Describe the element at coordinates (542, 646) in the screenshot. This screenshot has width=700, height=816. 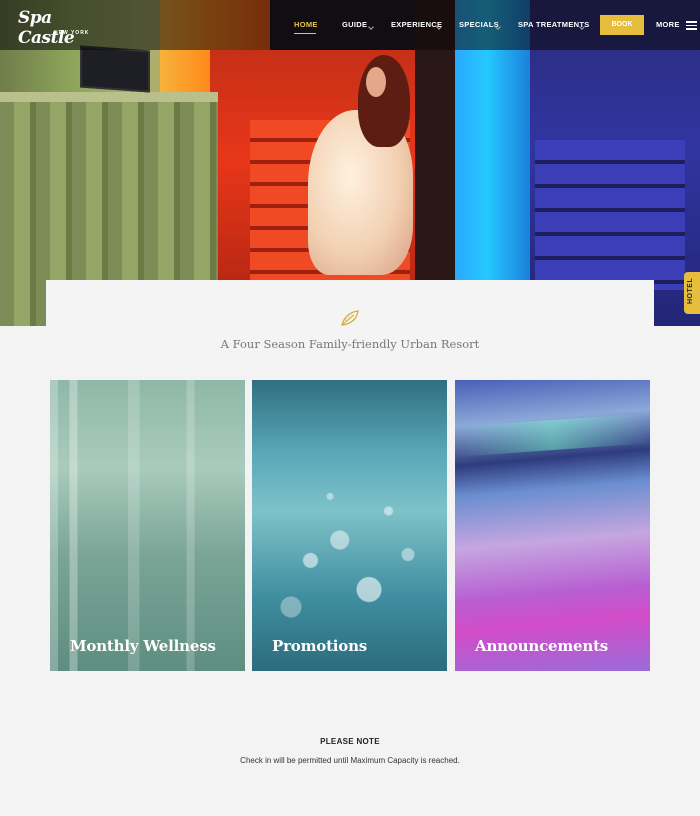
I see `card-label: Announcements` at that location.